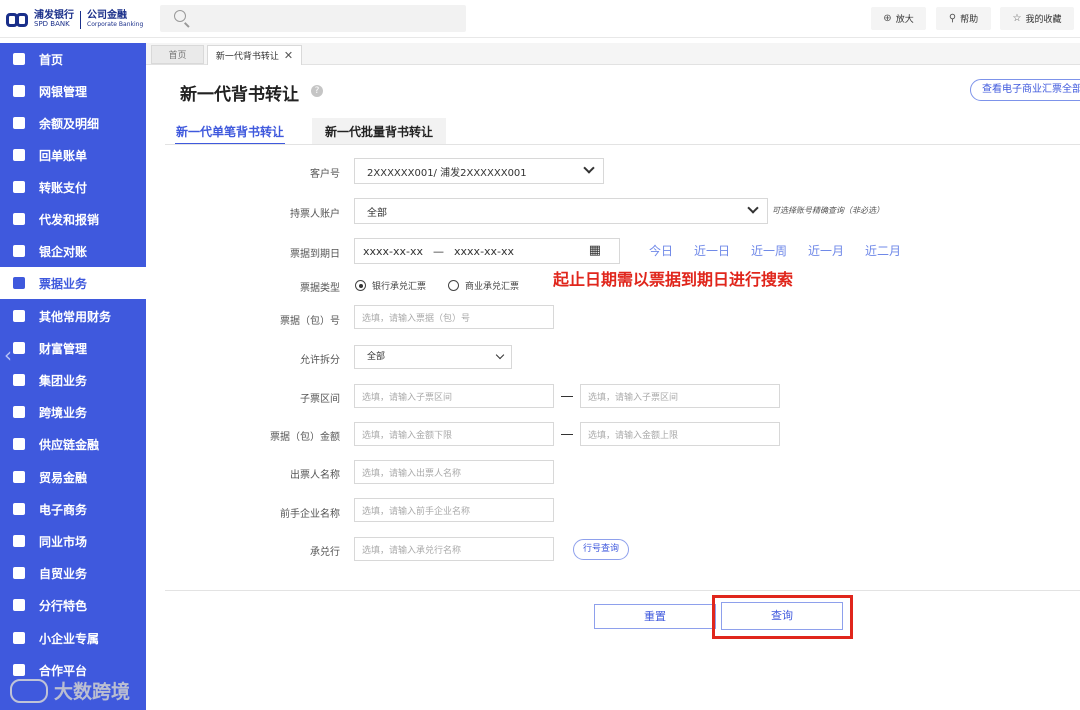 The image size is (1080, 710). What do you see at coordinates (613, 54) in the screenshot?
I see `page-tabs: 首页 新一代背书转让 ✕` at bounding box center [613, 54].